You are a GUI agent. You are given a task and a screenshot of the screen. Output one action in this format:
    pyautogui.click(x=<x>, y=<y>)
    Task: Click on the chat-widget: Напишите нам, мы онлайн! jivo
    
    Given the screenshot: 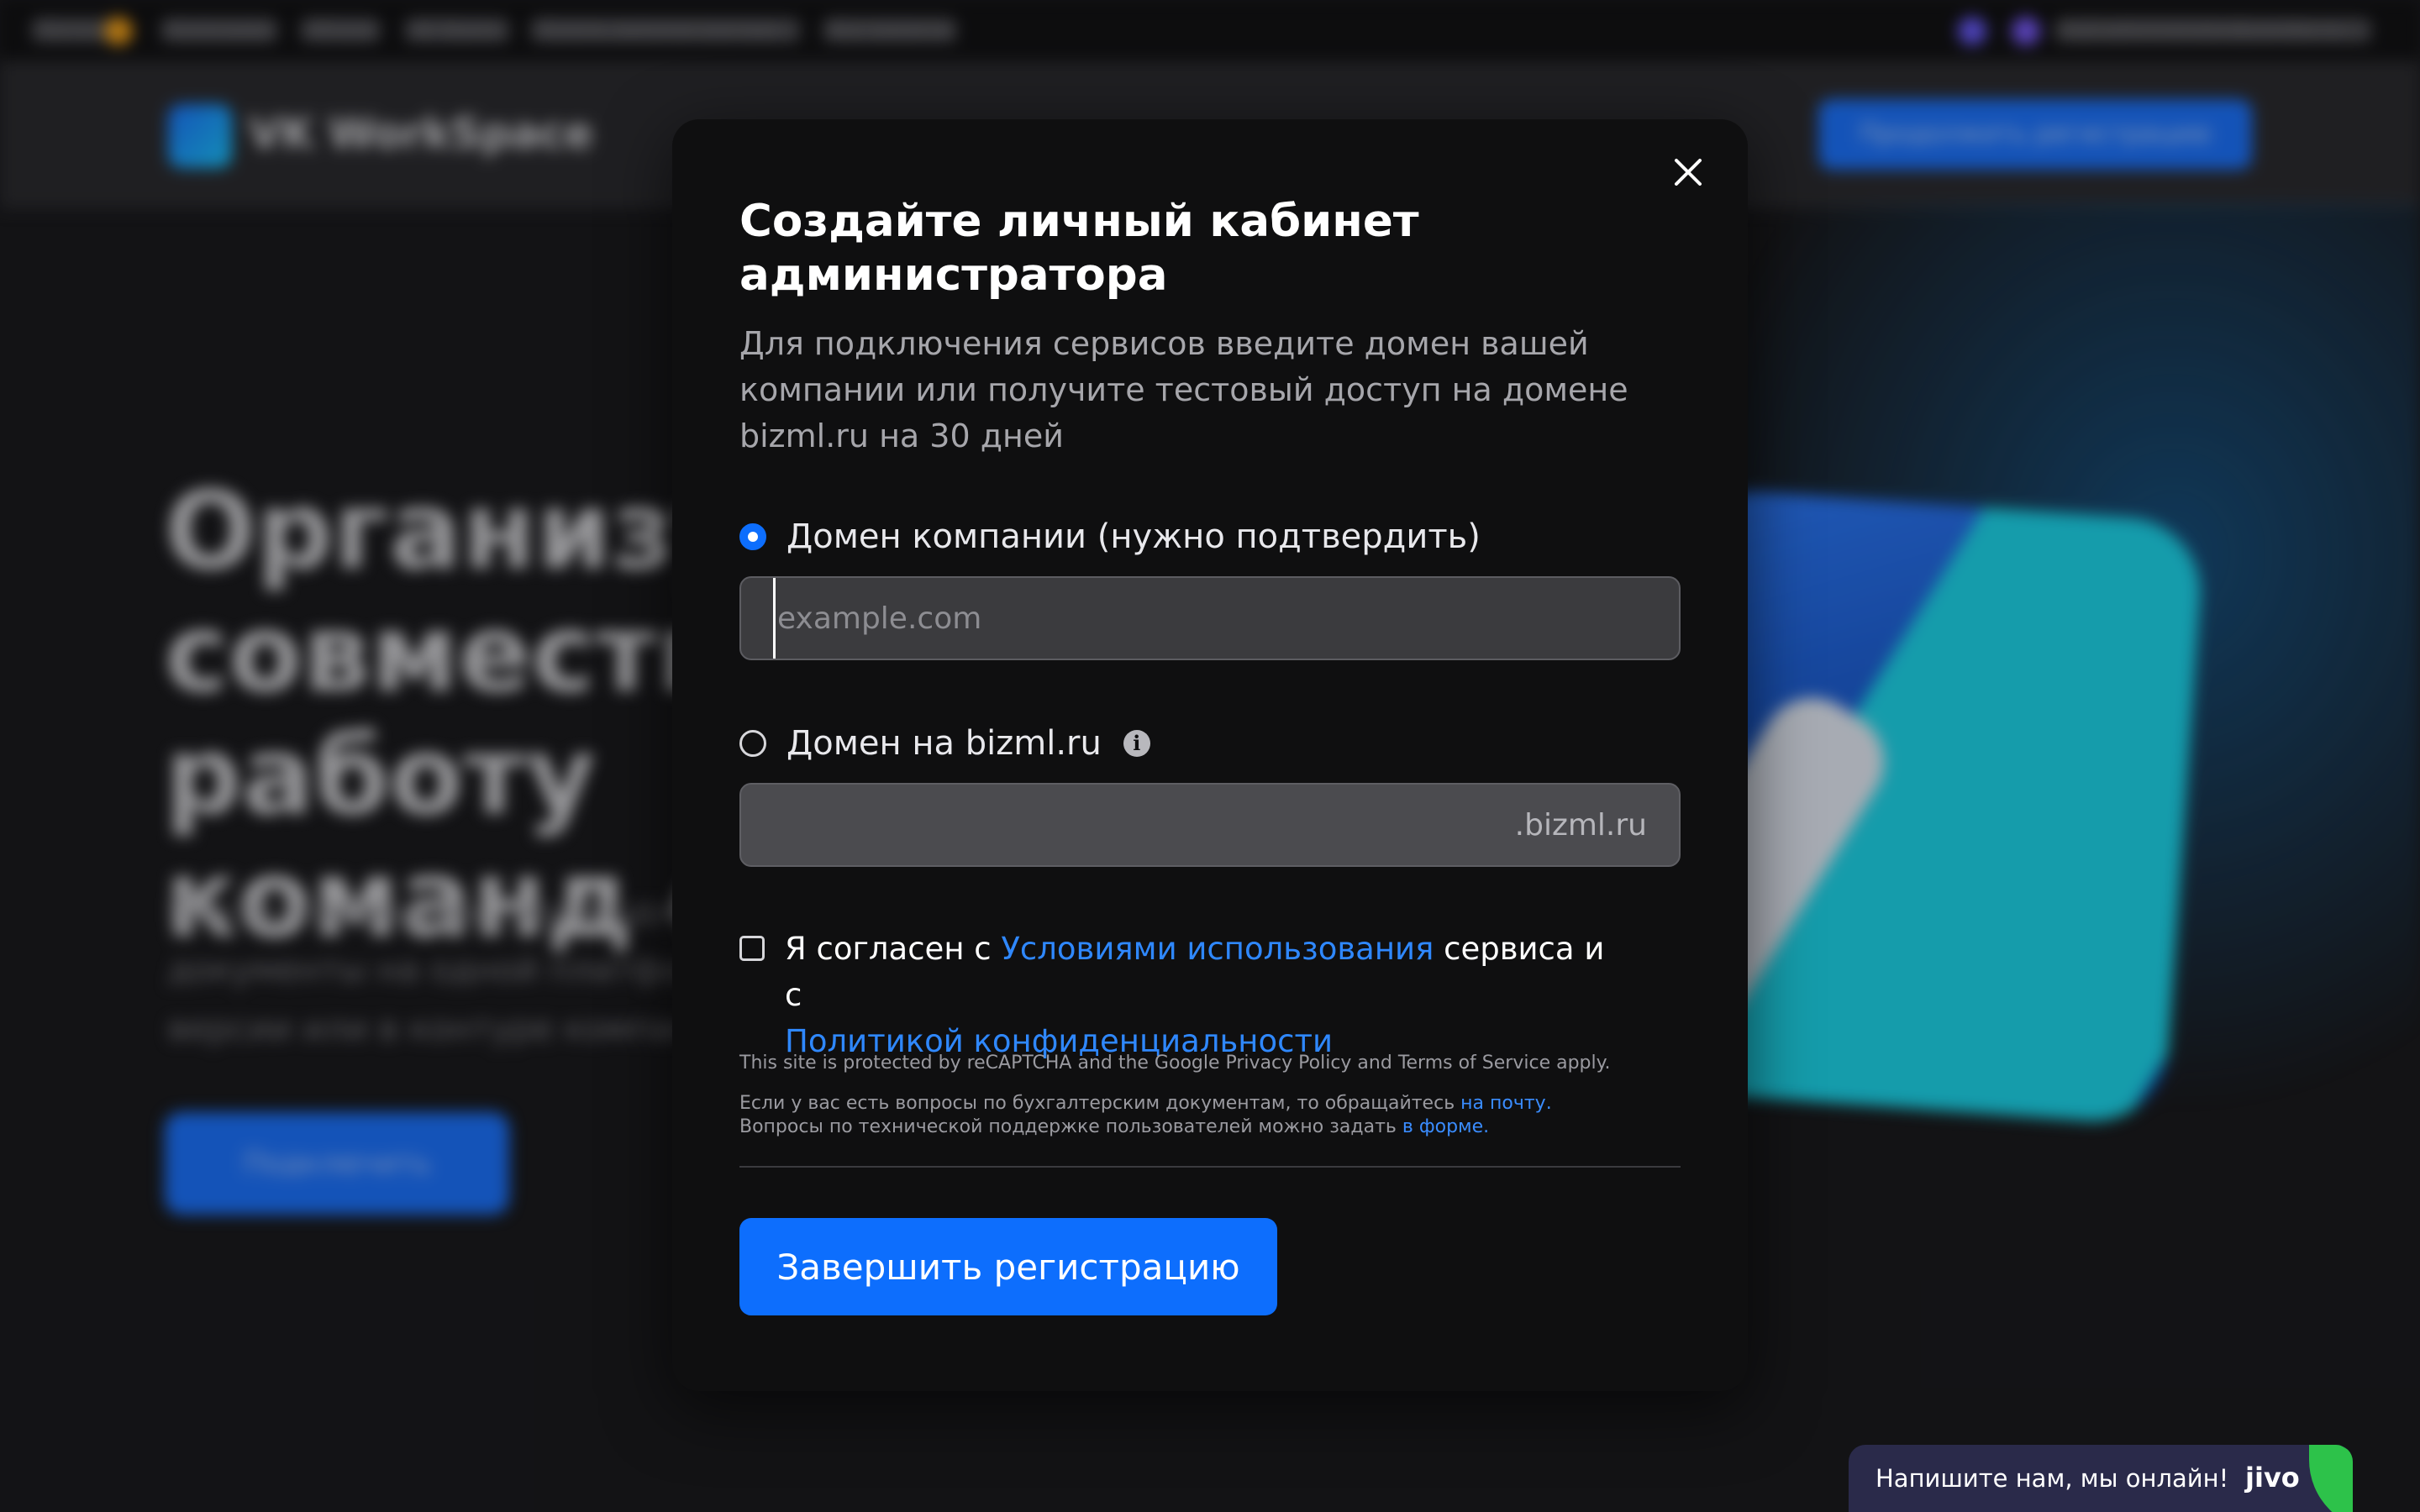 What is the action you would take?
    pyautogui.click(x=2101, y=1478)
    